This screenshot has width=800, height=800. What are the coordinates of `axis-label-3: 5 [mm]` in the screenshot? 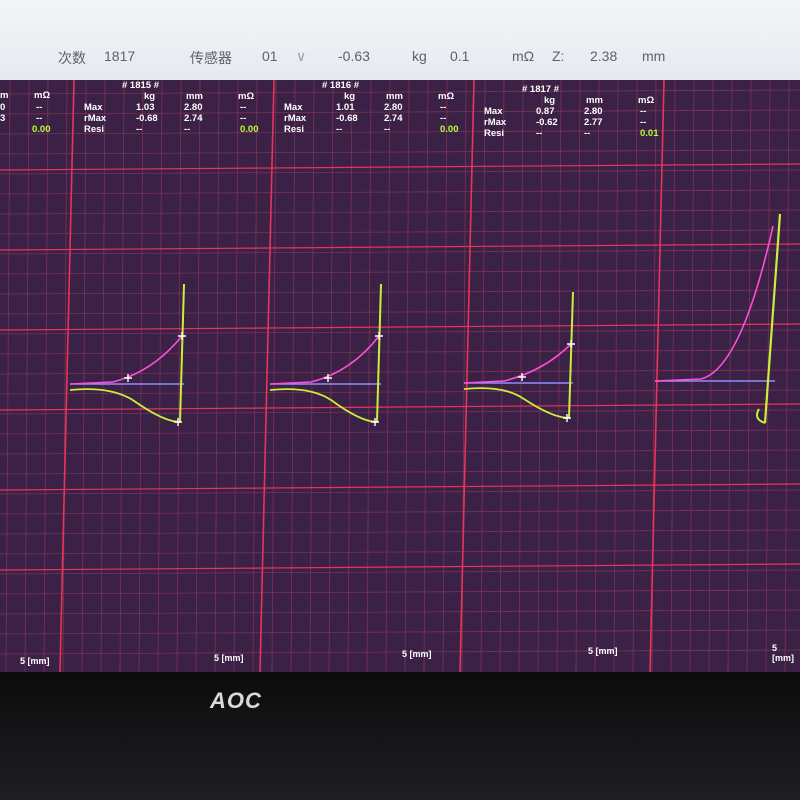 It's located at (603, 651).